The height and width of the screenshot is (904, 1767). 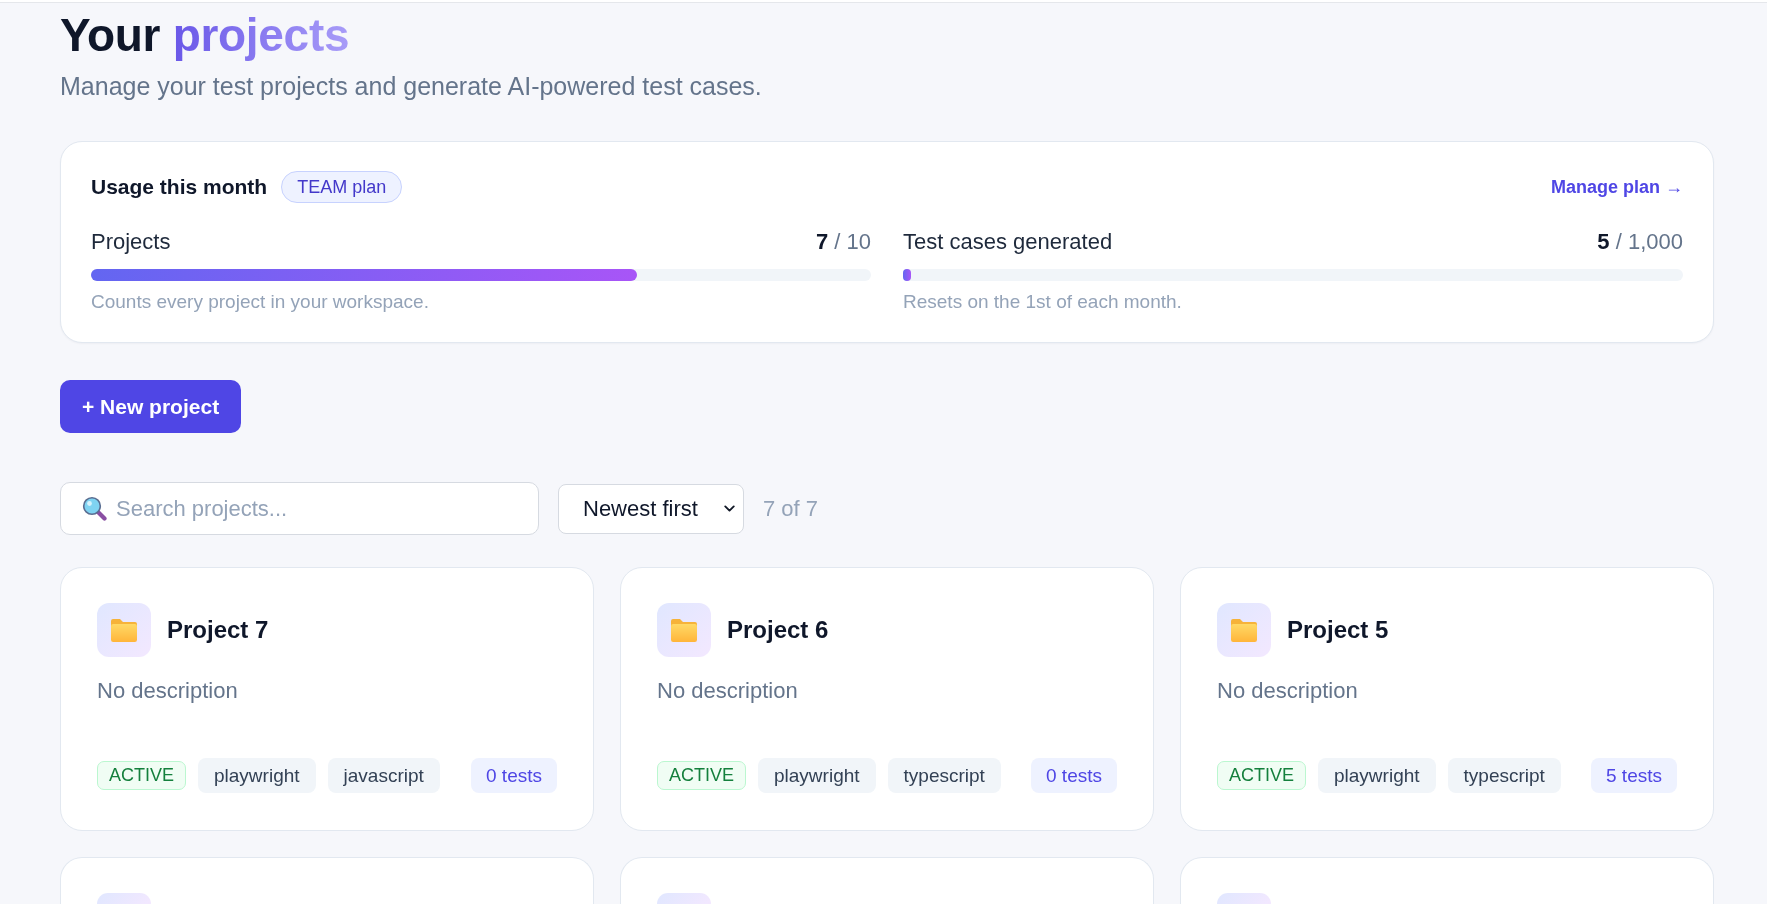 What do you see at coordinates (843, 242) in the screenshot?
I see `meter-count: 7 / 10` at bounding box center [843, 242].